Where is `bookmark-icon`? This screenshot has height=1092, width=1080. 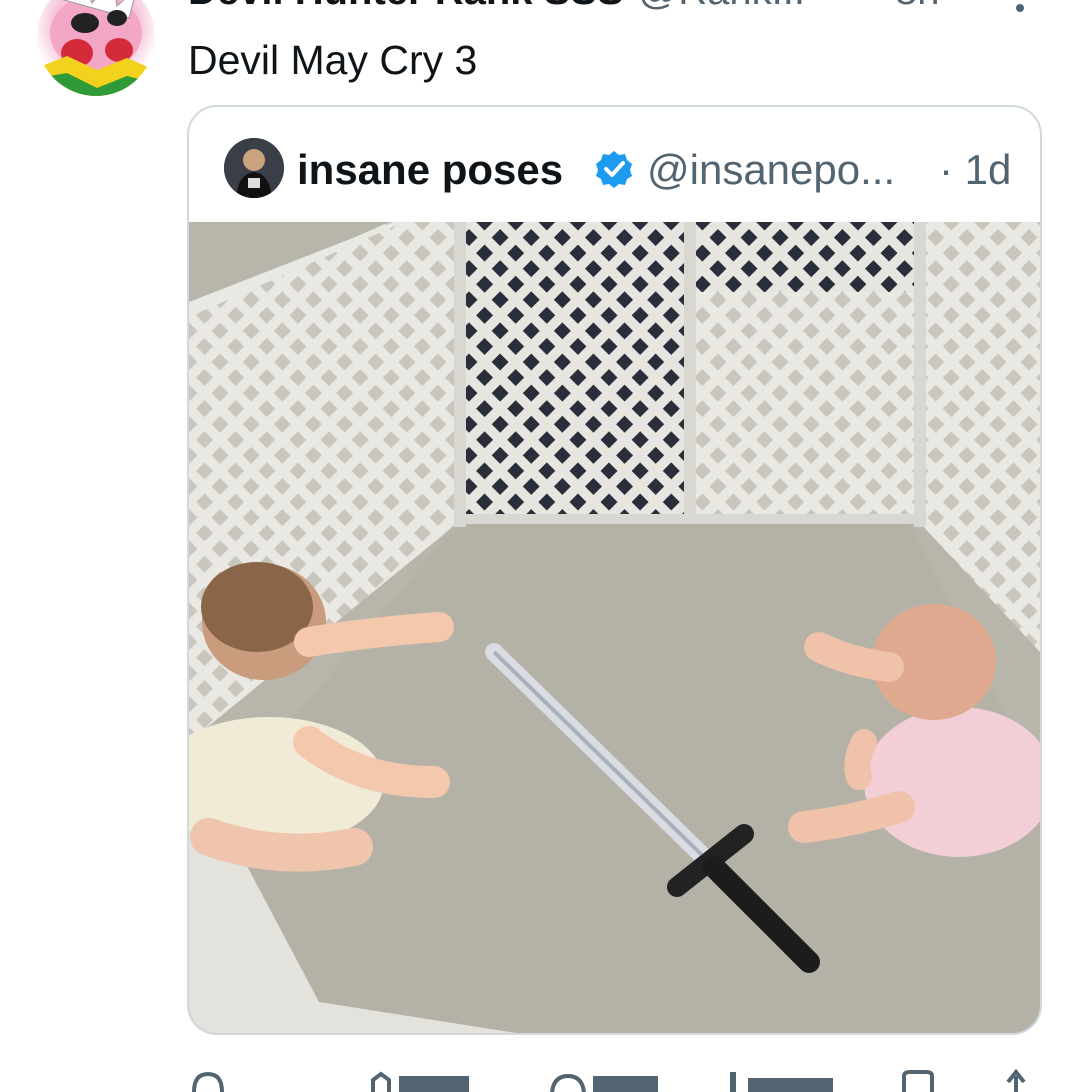 bookmark-icon is located at coordinates (918, 1077).